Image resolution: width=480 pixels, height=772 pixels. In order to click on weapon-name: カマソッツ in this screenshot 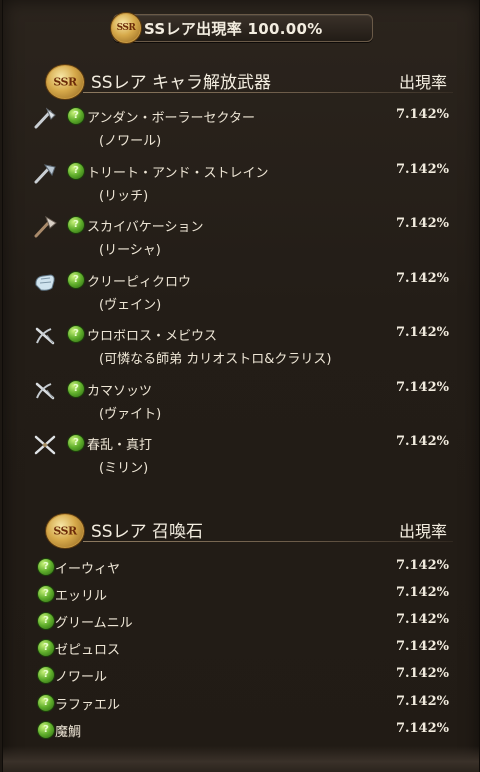, I will do `click(120, 391)`.